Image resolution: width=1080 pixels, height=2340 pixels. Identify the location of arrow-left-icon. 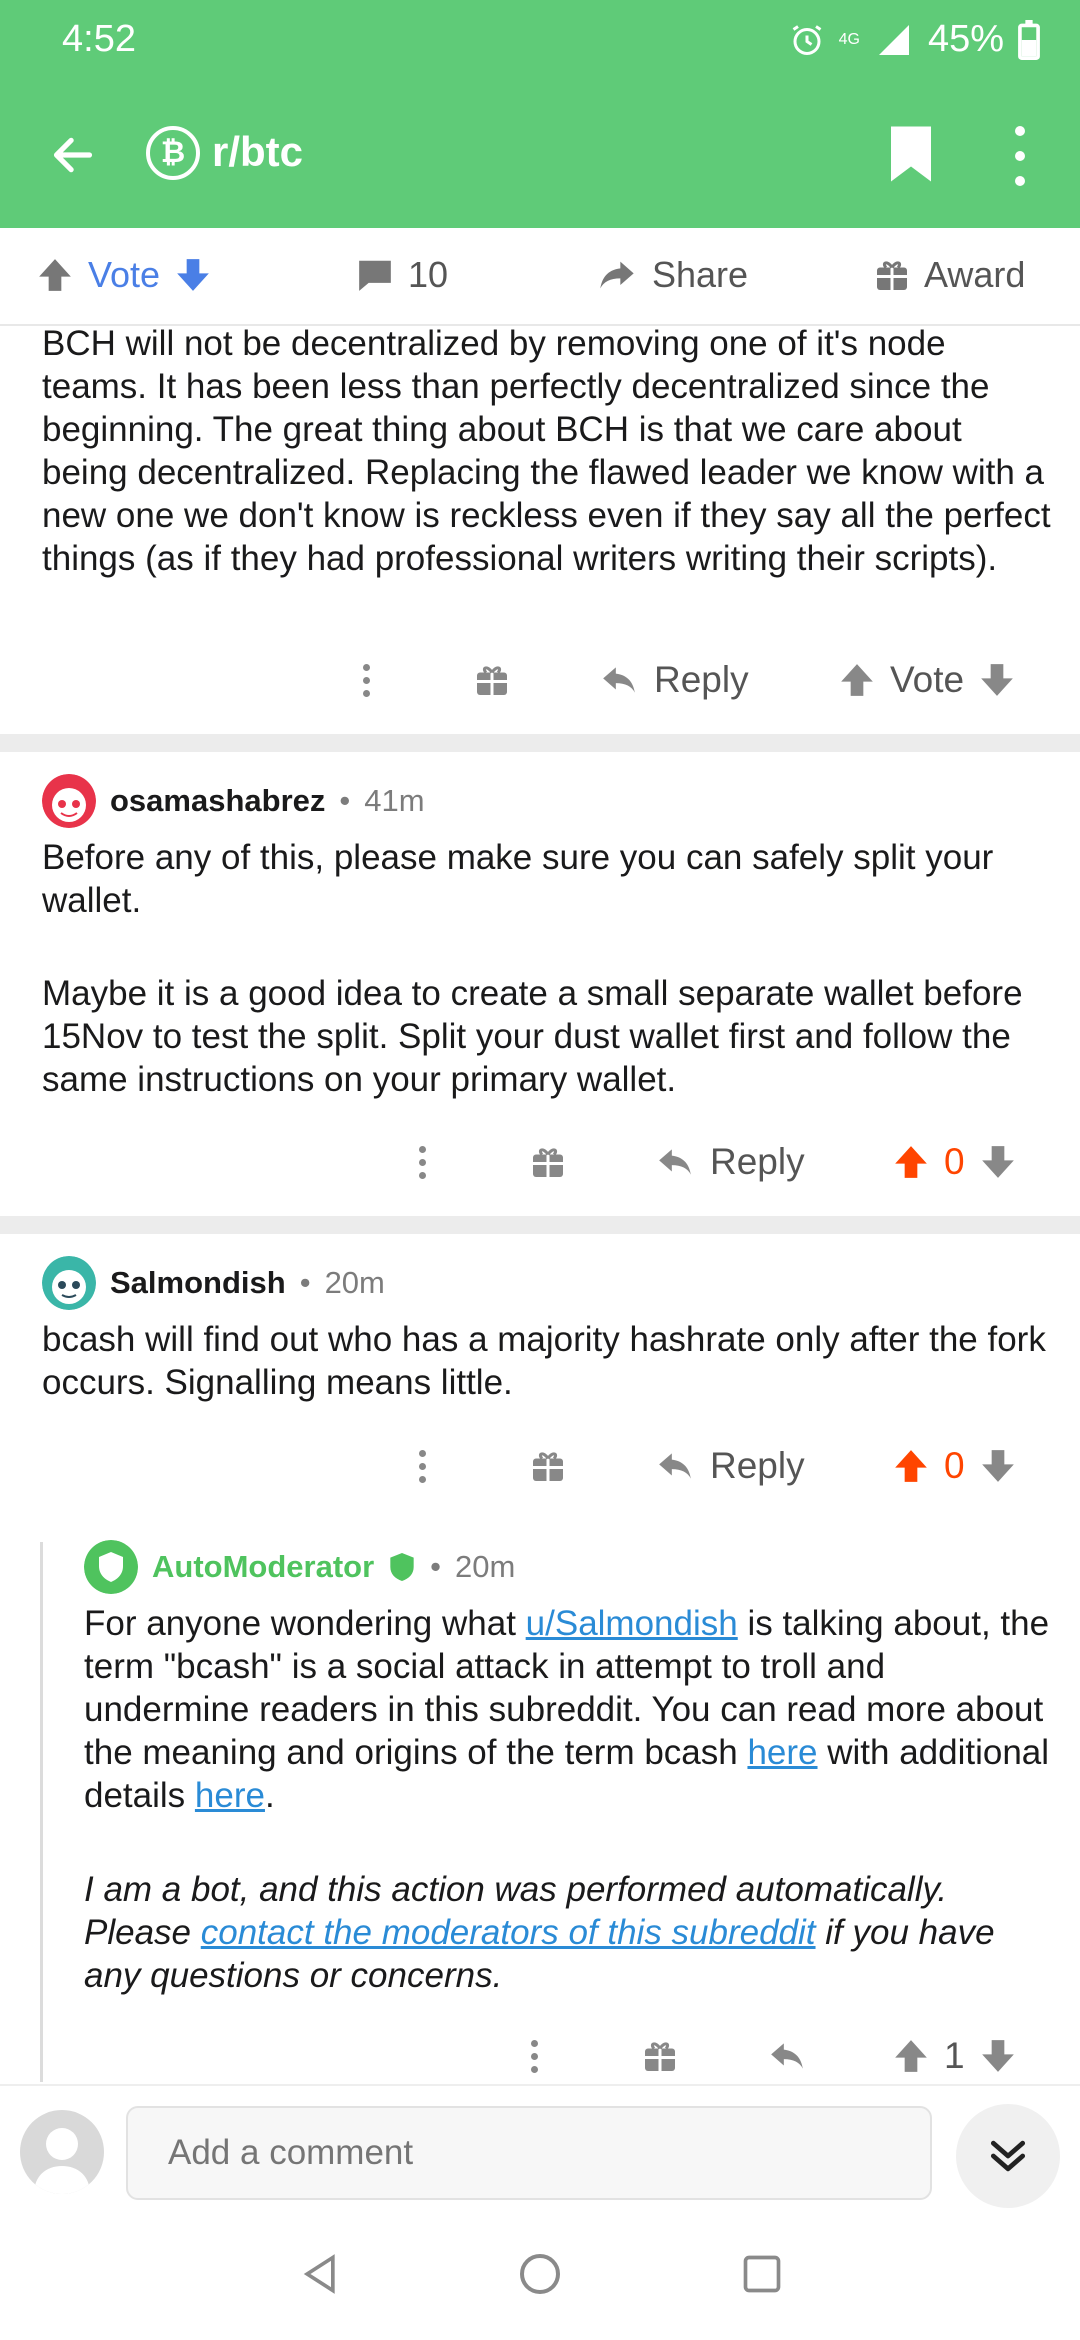
(73, 155).